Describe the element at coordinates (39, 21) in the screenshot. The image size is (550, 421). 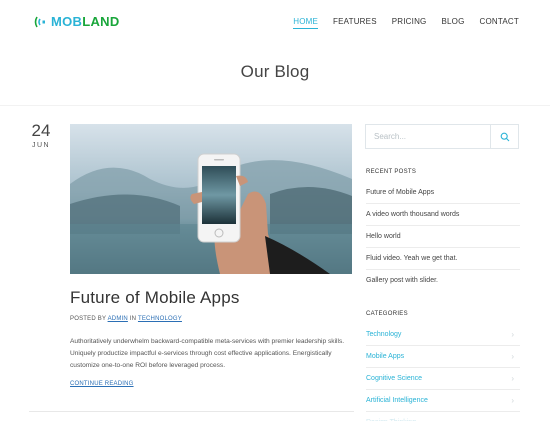
I see `signal-waves-icon` at that location.